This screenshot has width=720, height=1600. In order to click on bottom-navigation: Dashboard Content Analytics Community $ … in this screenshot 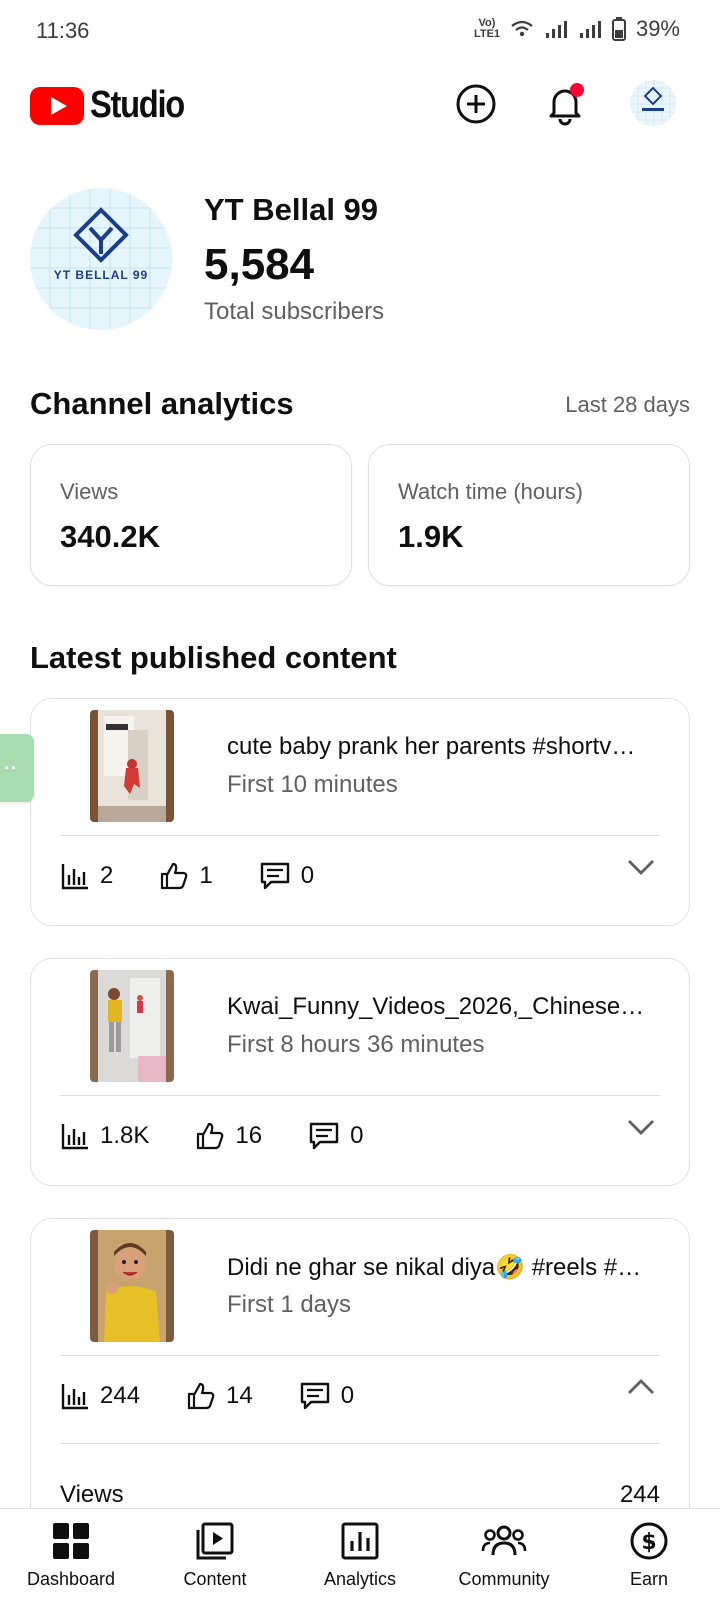, I will do `click(360, 1554)`.